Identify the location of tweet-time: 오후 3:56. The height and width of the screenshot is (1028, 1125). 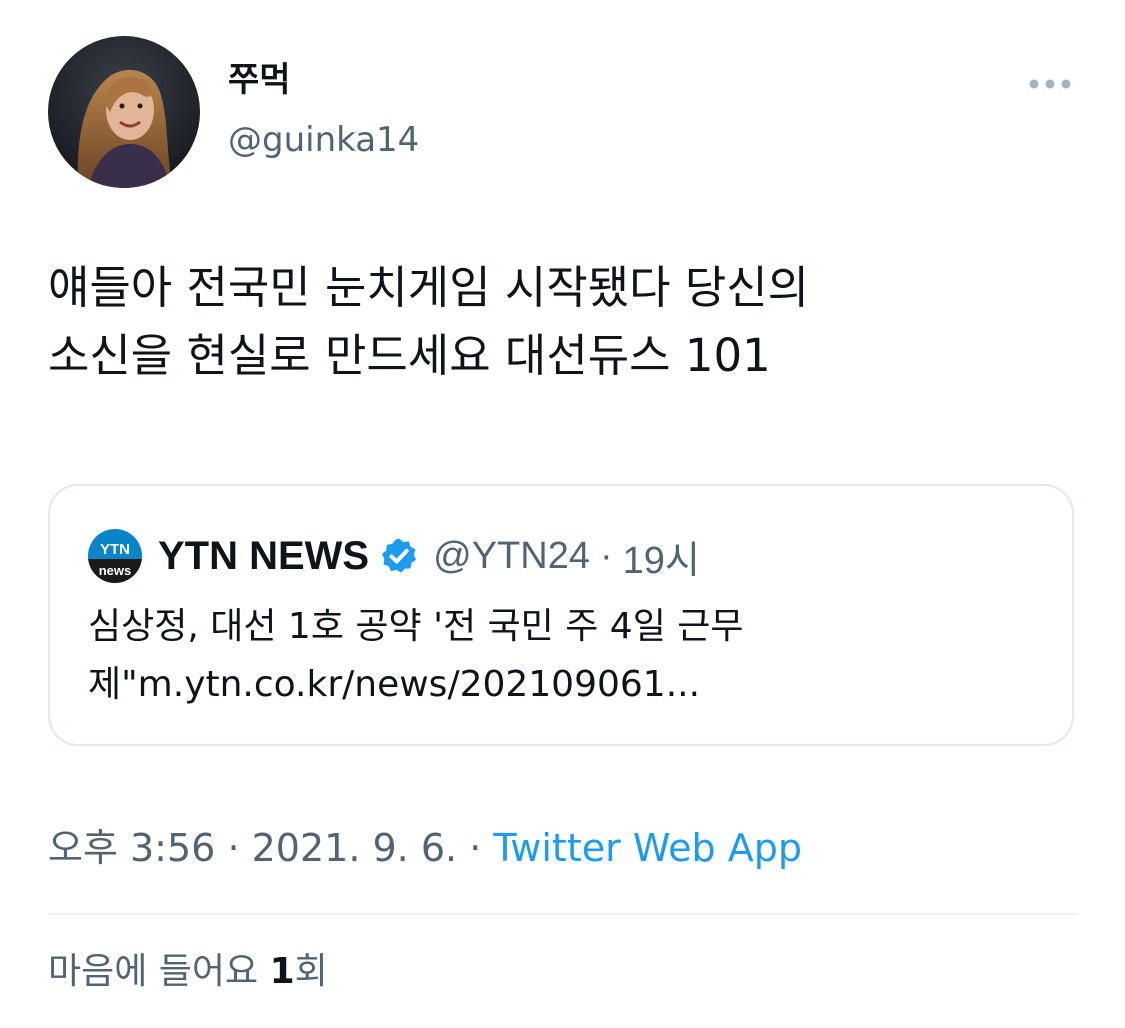
(131, 848).